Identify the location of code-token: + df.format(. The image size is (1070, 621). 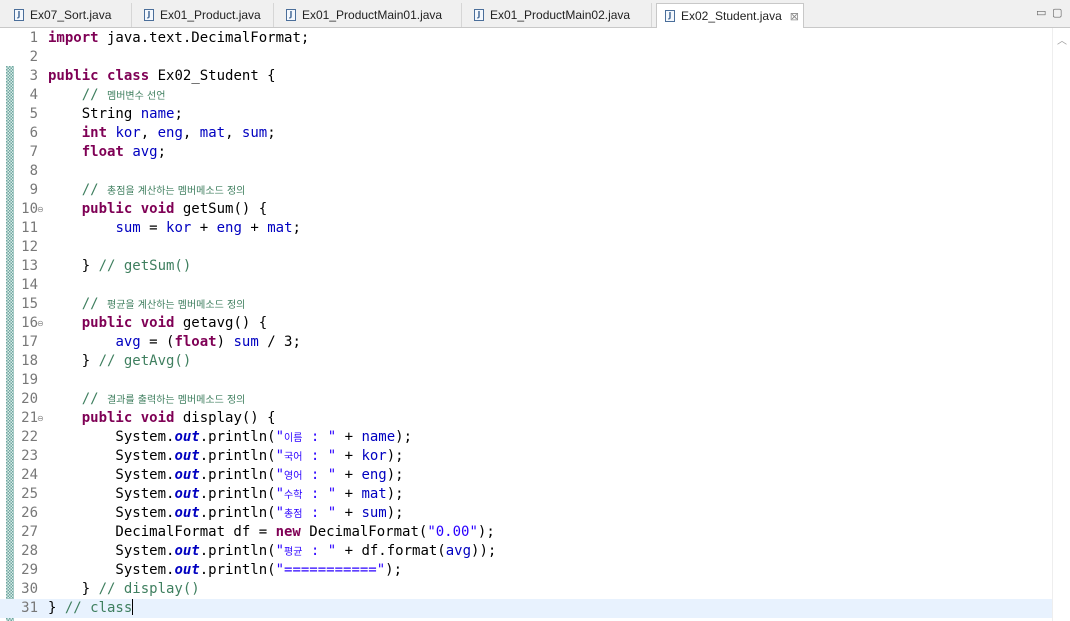
(391, 551).